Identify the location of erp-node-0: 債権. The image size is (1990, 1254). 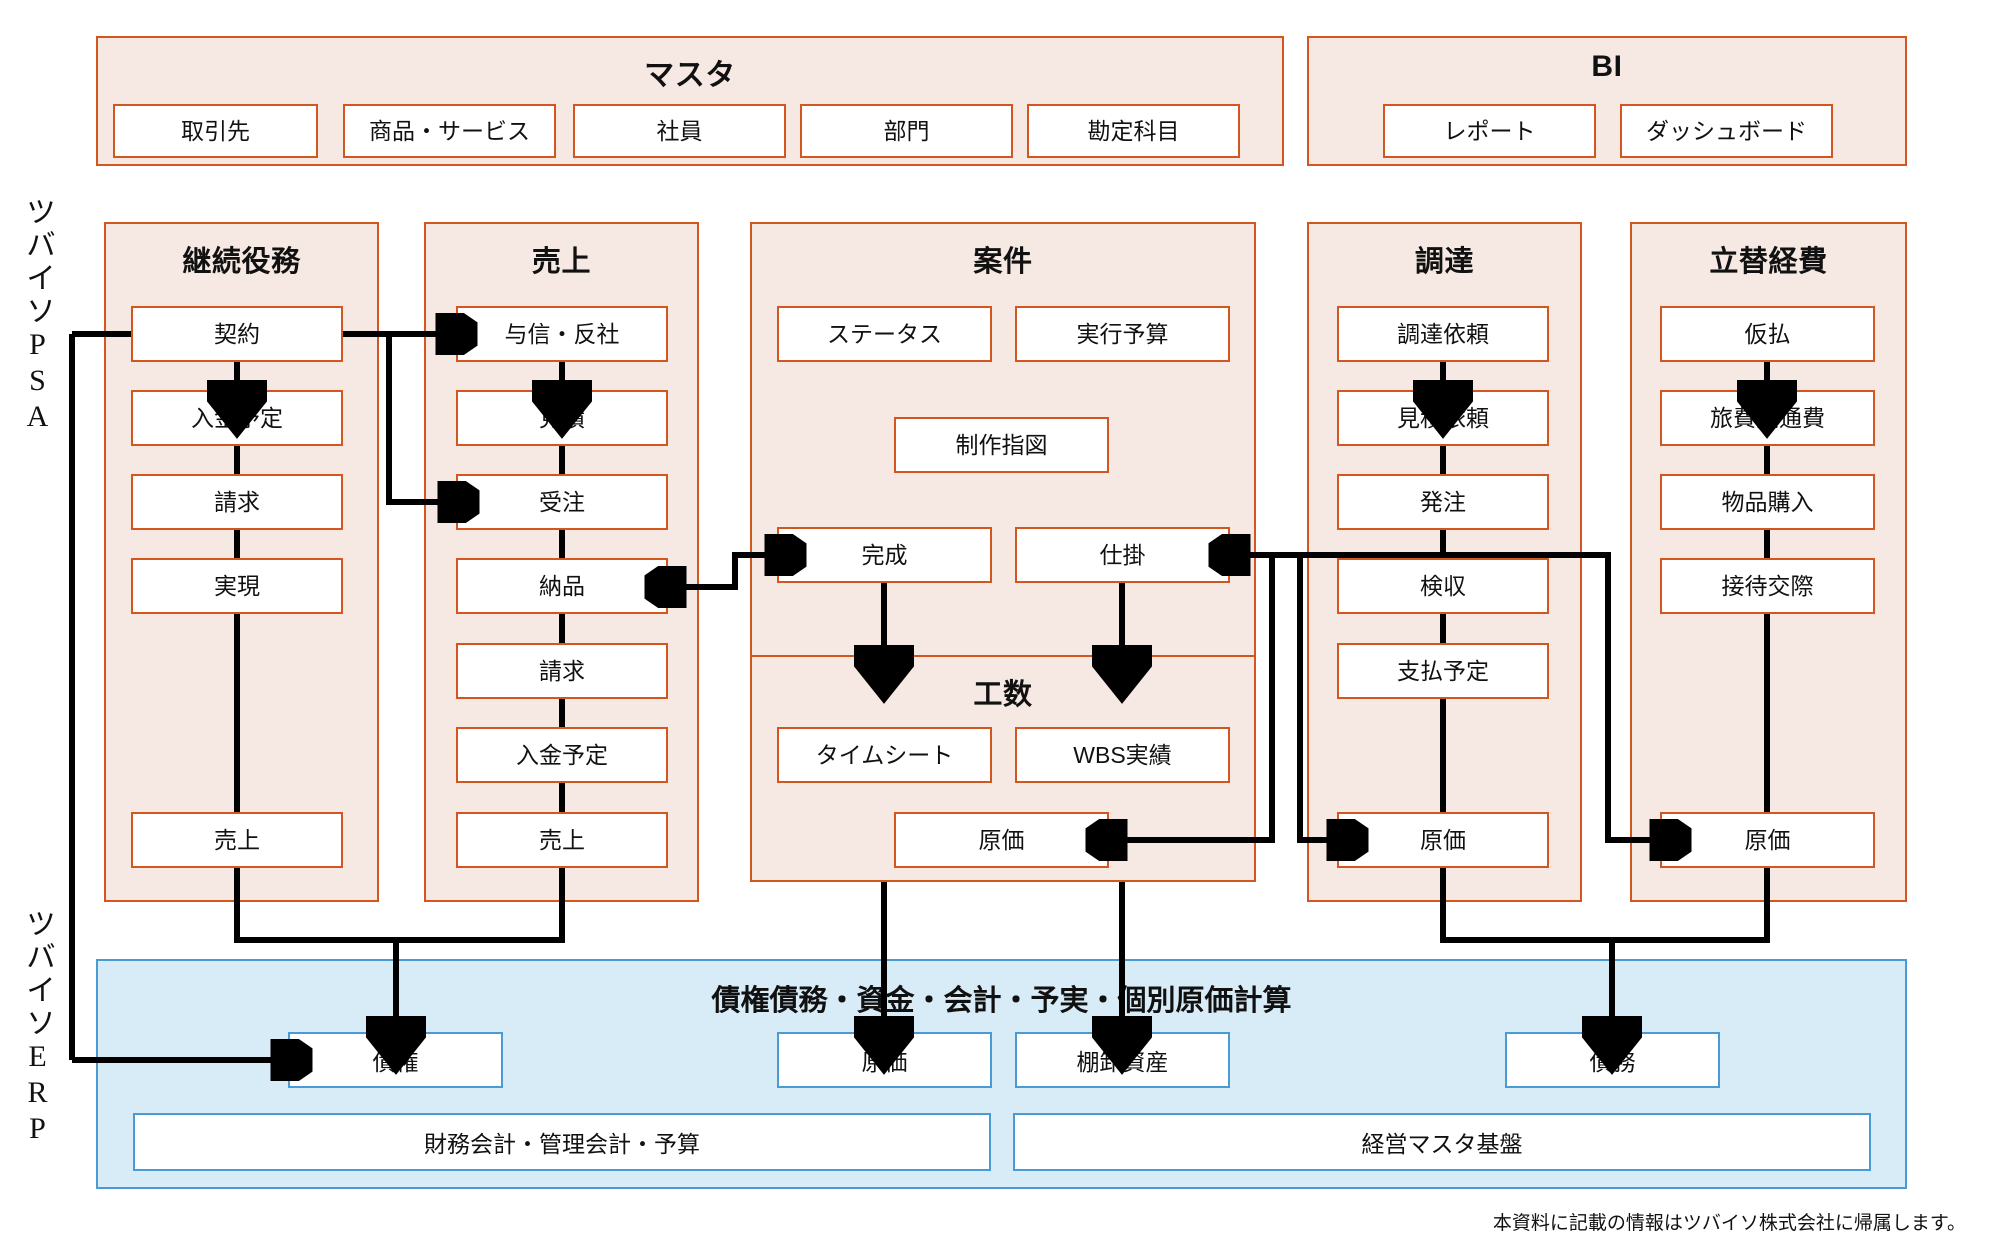
(395, 1060).